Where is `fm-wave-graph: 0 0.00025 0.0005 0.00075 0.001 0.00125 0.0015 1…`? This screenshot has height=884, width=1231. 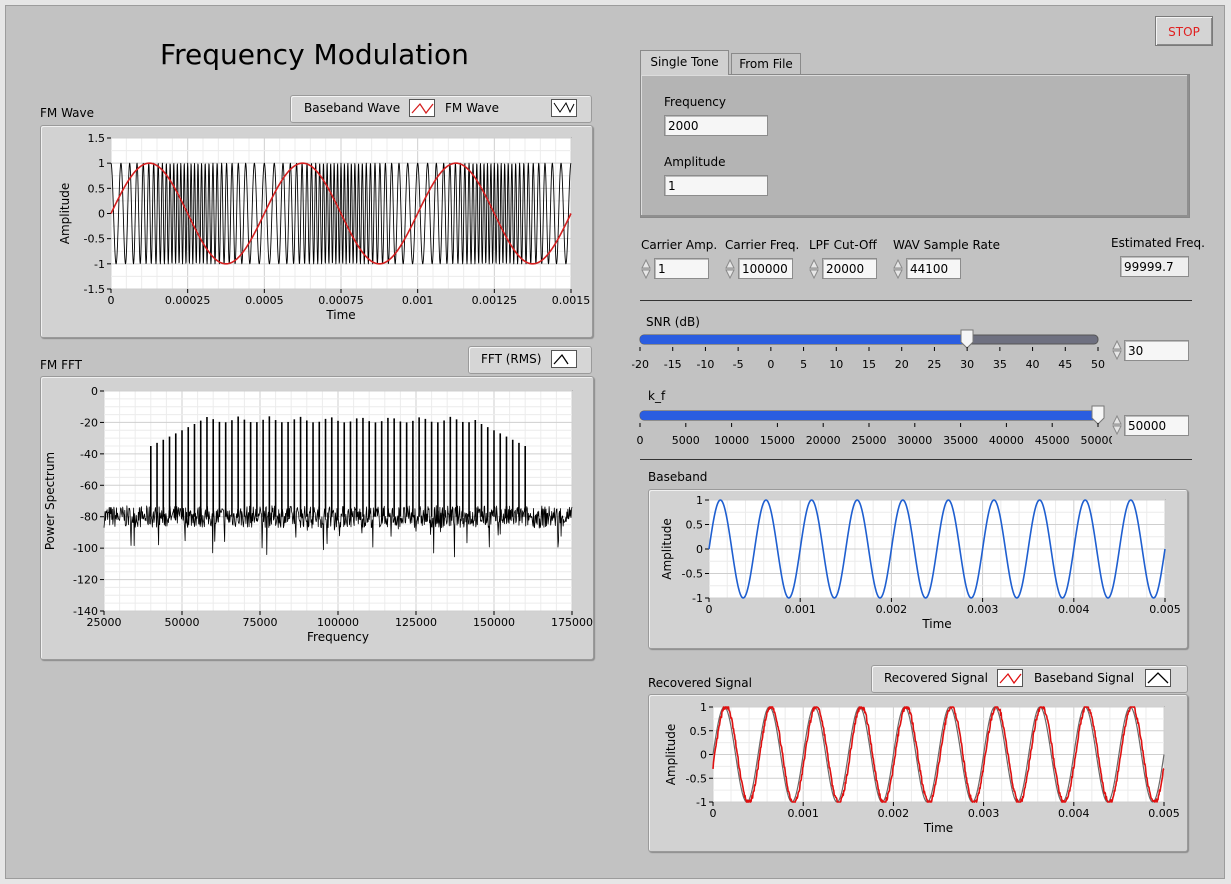 fm-wave-graph: 0 0.00025 0.0005 0.00075 0.001 0.00125 0.0015 1… is located at coordinates (316, 231).